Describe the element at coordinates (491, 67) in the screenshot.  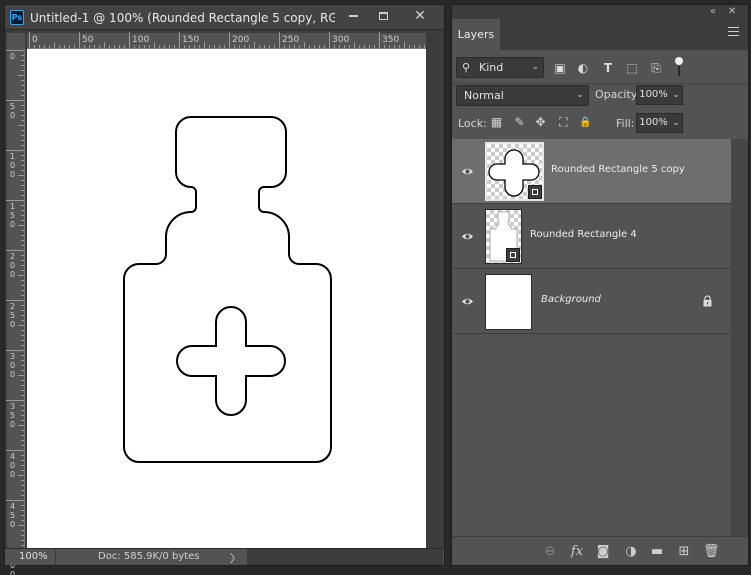
I see `filter-kind-value: Kind` at that location.